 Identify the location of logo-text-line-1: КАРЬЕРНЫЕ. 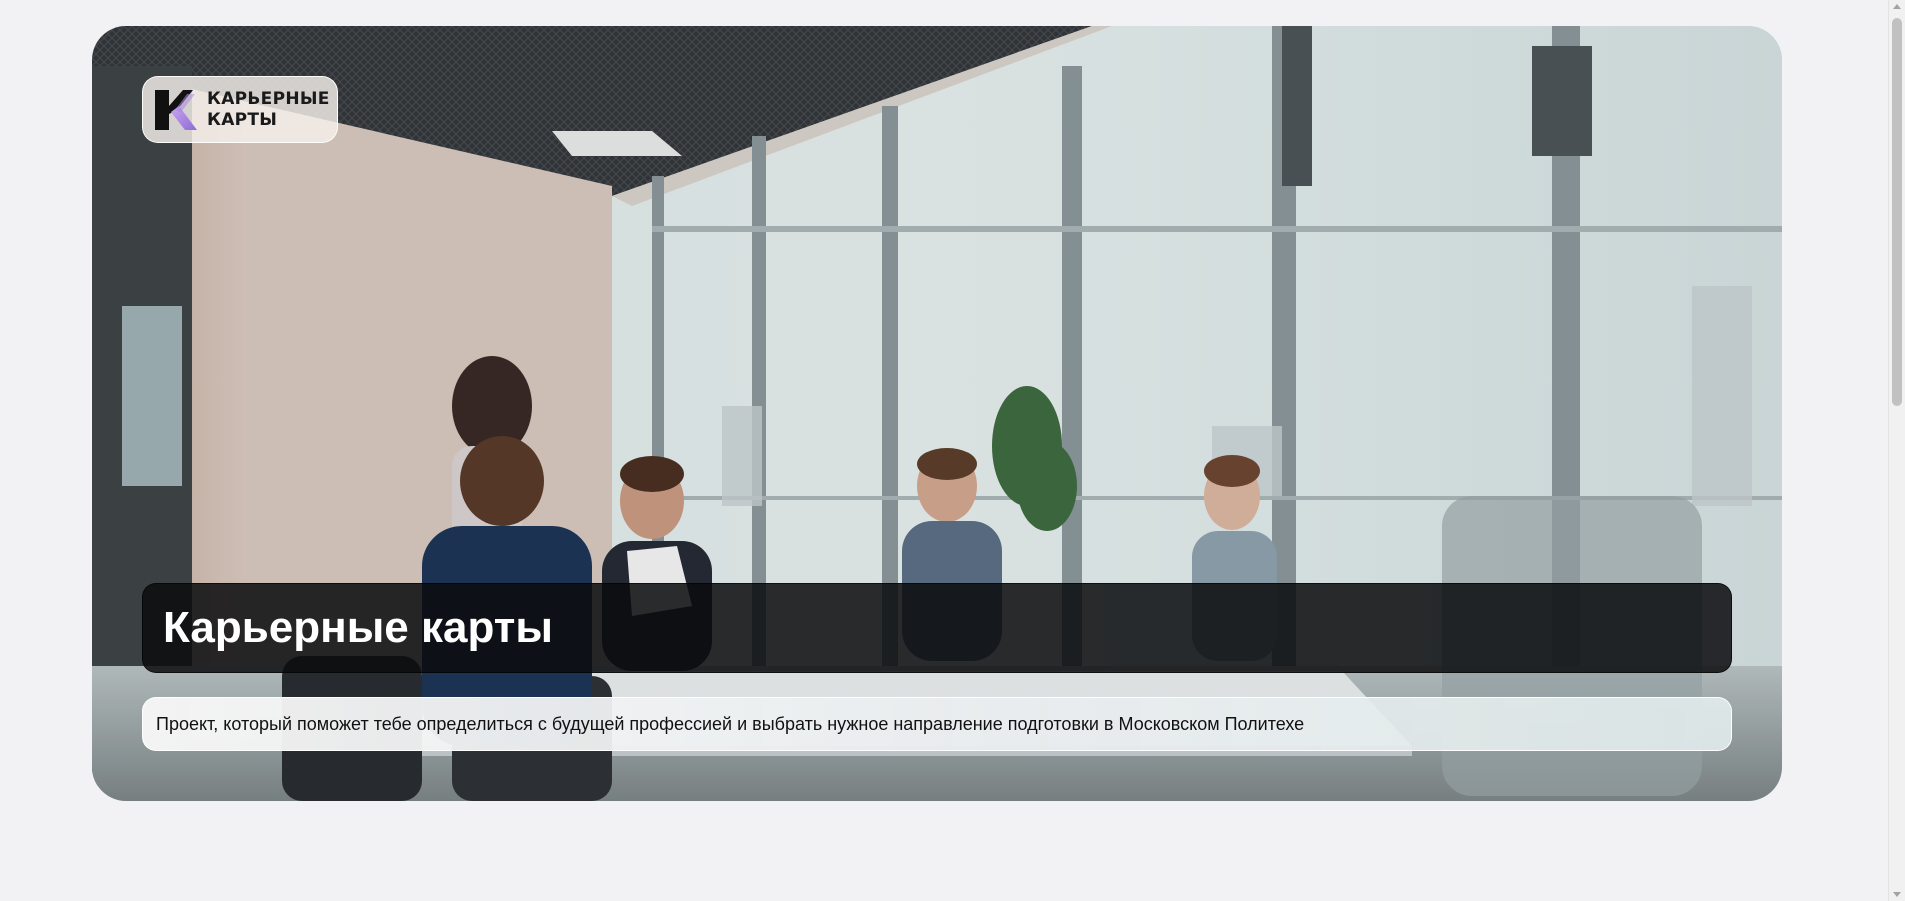
(268, 98).